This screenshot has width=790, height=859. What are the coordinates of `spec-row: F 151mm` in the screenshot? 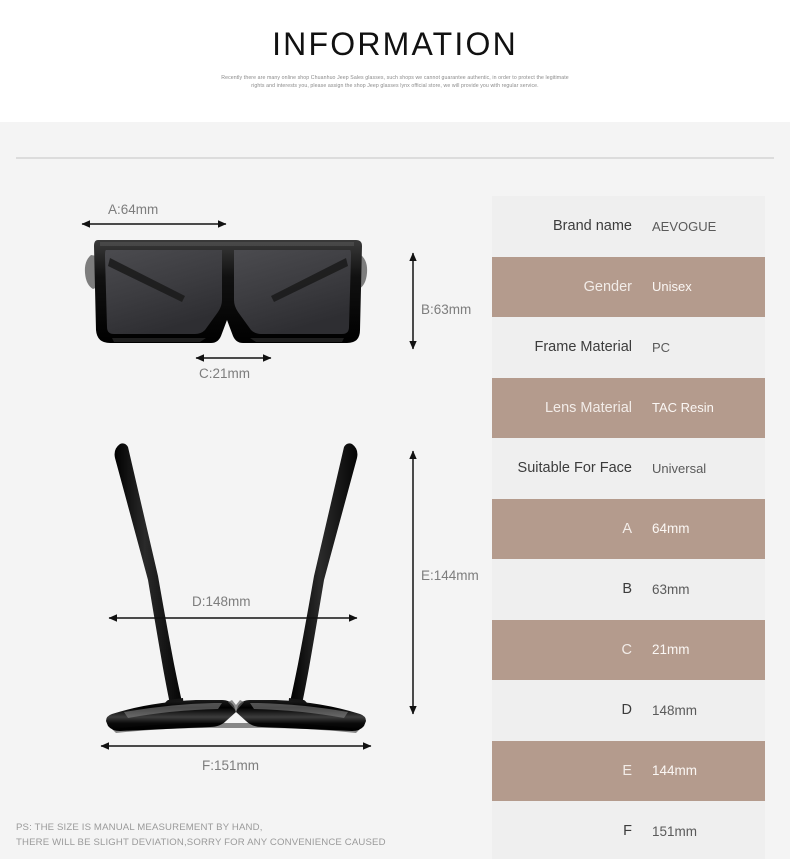 It's located at (628, 830).